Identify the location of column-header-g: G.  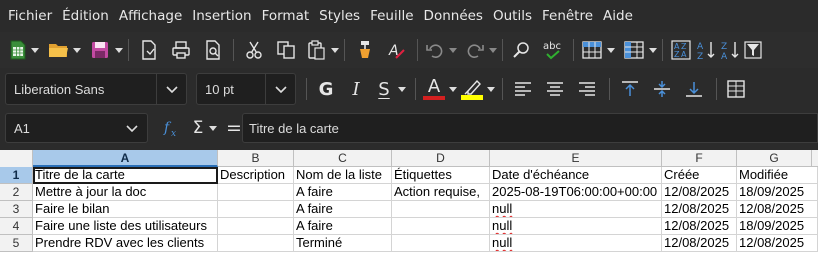
(774, 158).